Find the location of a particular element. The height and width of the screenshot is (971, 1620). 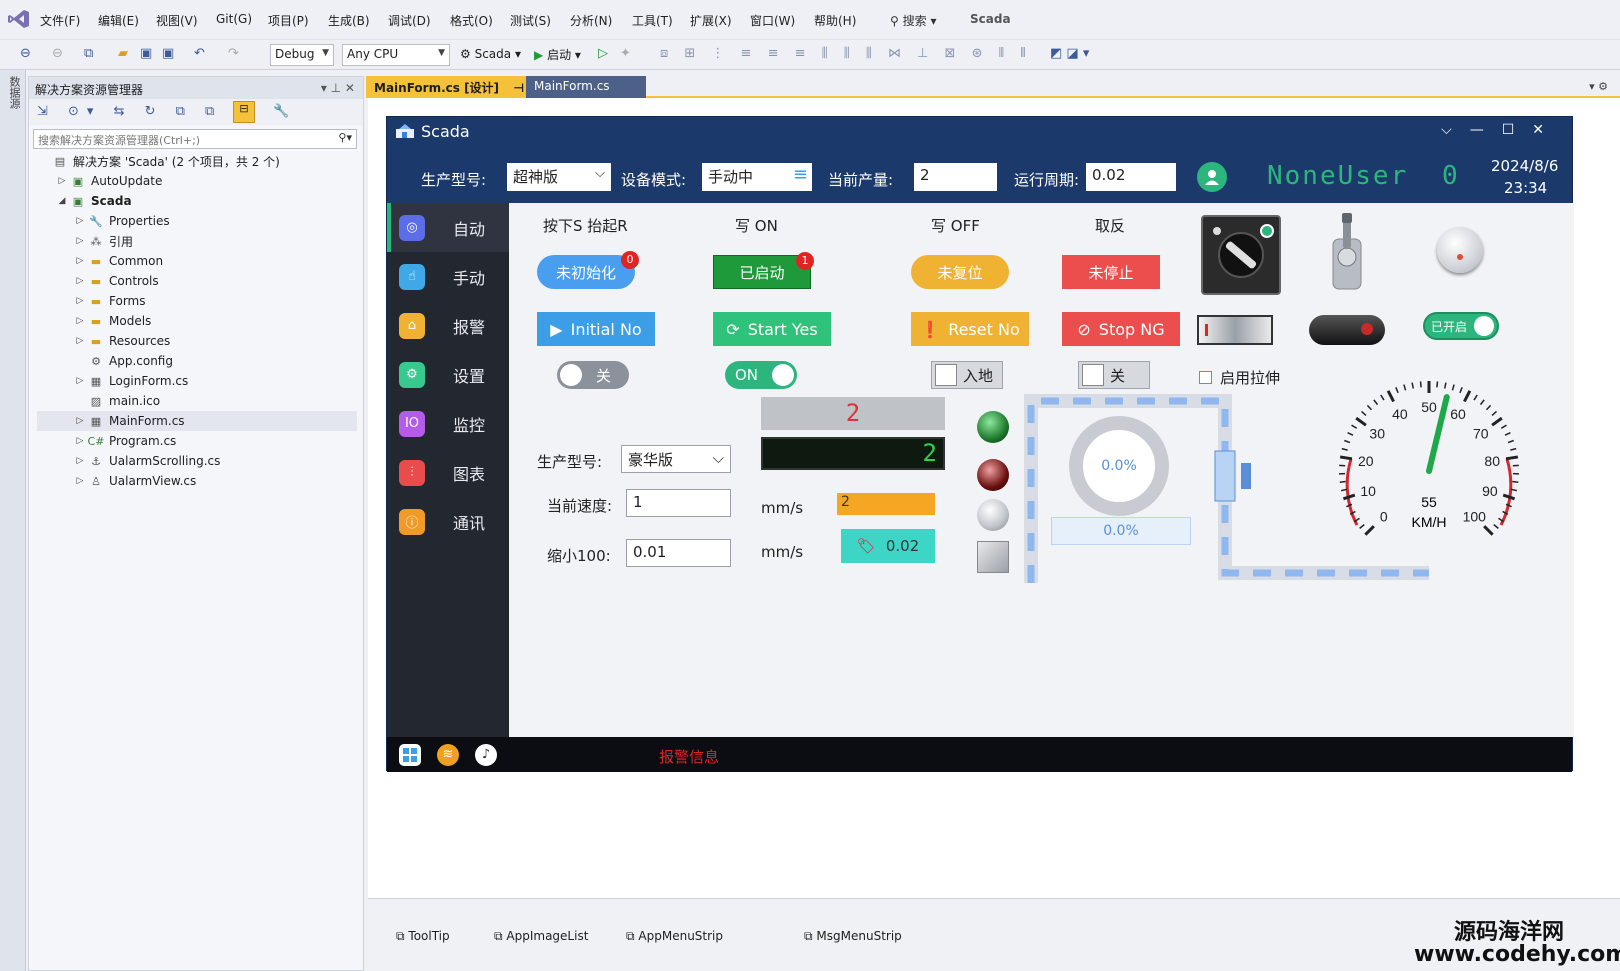

model-select: 超神版 ⌵ is located at coordinates (559, 177).